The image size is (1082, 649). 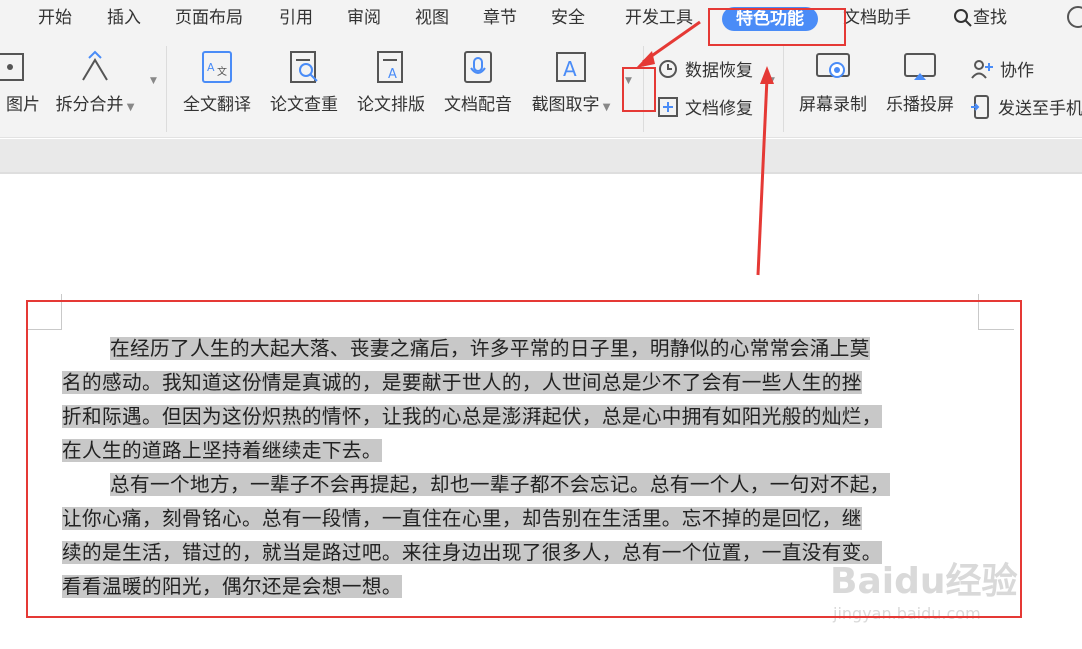 What do you see at coordinates (762, 176) in the screenshot?
I see `arrow-to-ribbon` at bounding box center [762, 176].